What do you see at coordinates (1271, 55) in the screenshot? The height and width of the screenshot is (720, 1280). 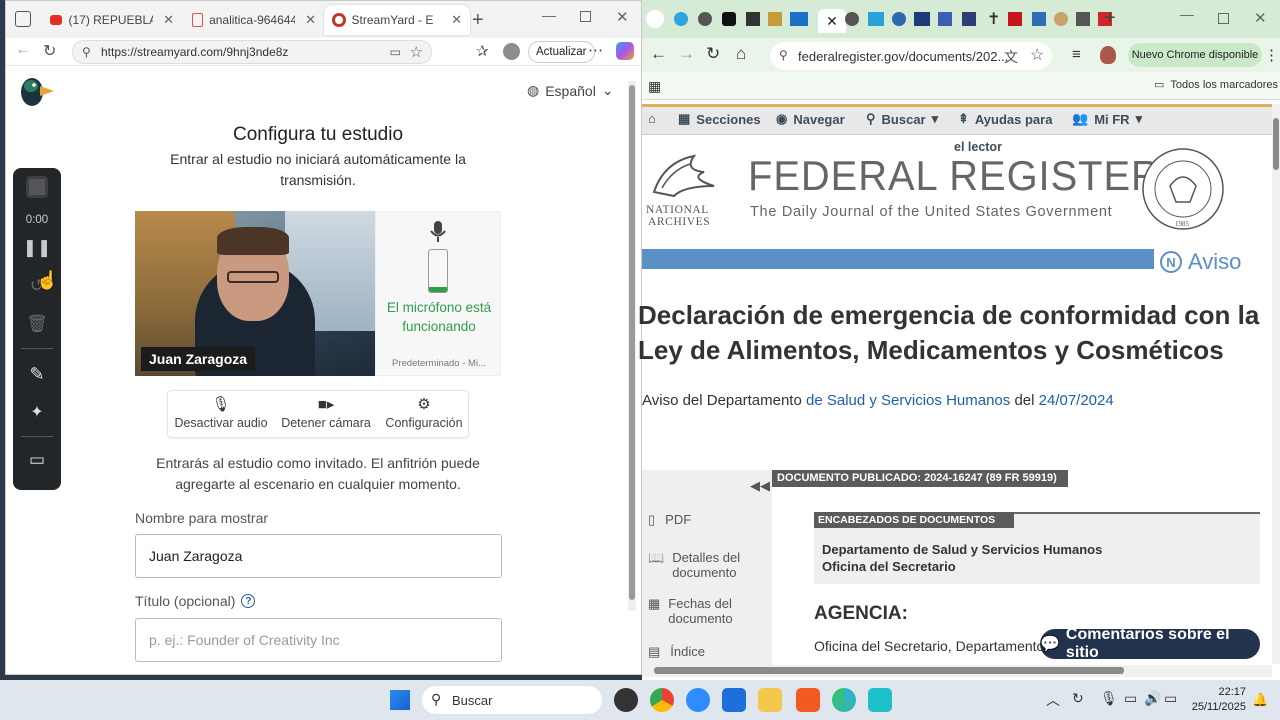 I see `more-icon: ⋮` at bounding box center [1271, 55].